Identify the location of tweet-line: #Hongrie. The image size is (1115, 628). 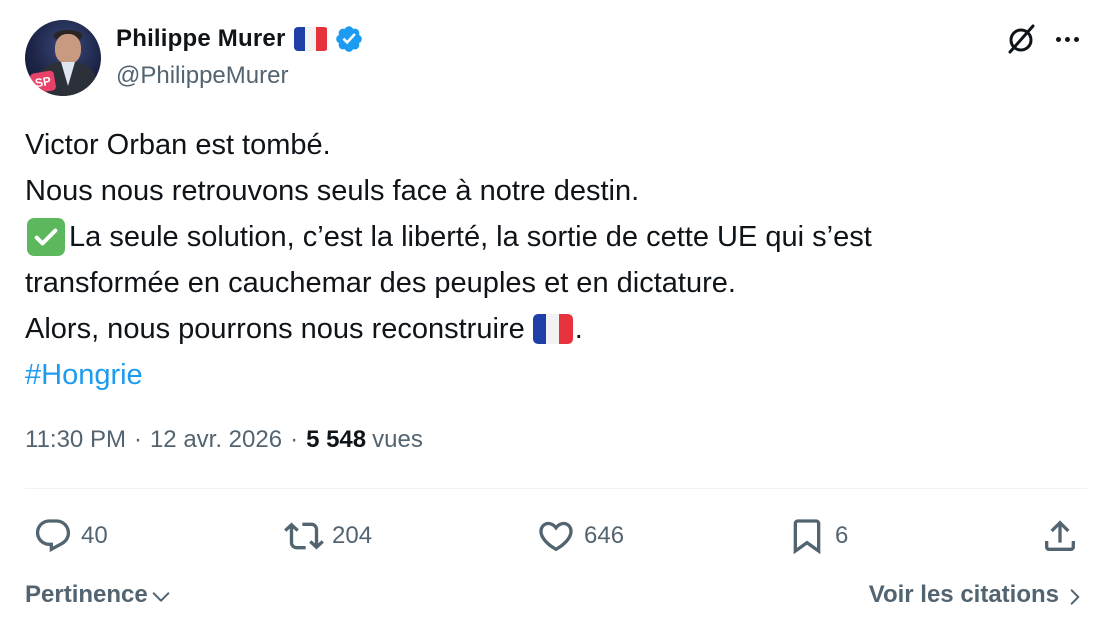
(555, 375).